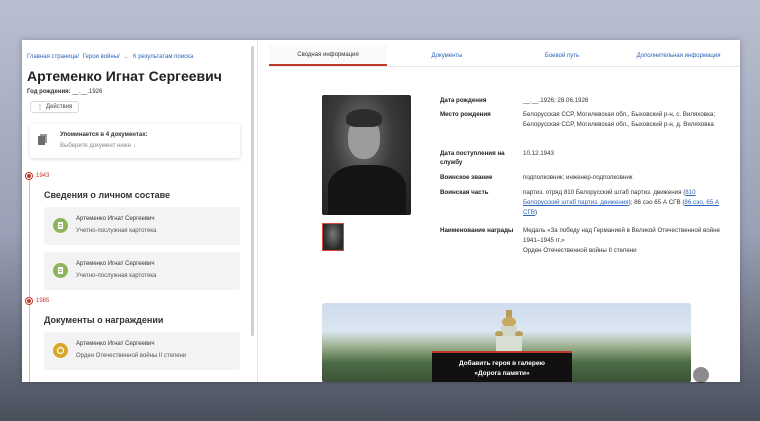  I want to click on birth-year: Год рождения: __.__.1926, so click(64, 92).